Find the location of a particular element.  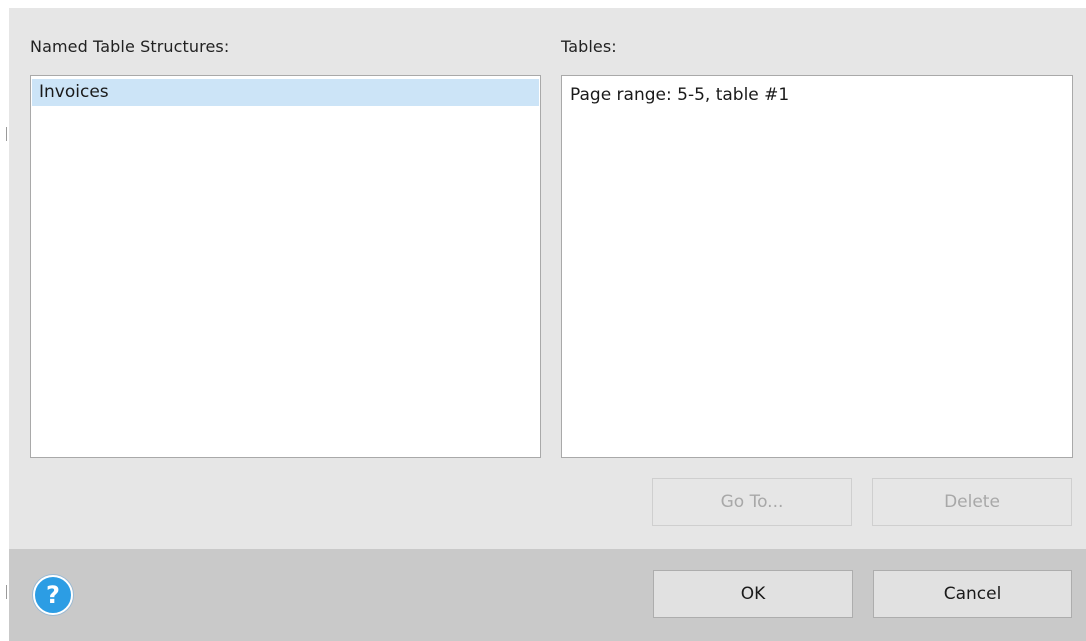

named-table-structures-label: Named Table Structures: is located at coordinates (130, 46).